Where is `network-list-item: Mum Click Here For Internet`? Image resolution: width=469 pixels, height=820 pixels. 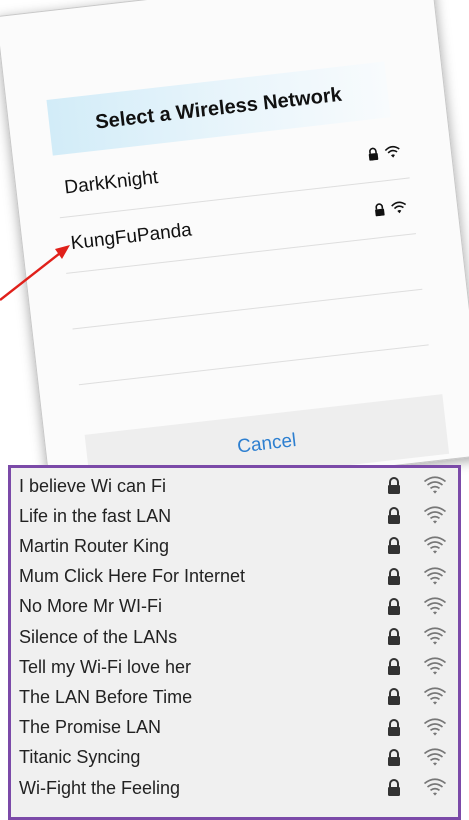
network-list-item: Mum Click Here For Internet is located at coordinates (234, 577).